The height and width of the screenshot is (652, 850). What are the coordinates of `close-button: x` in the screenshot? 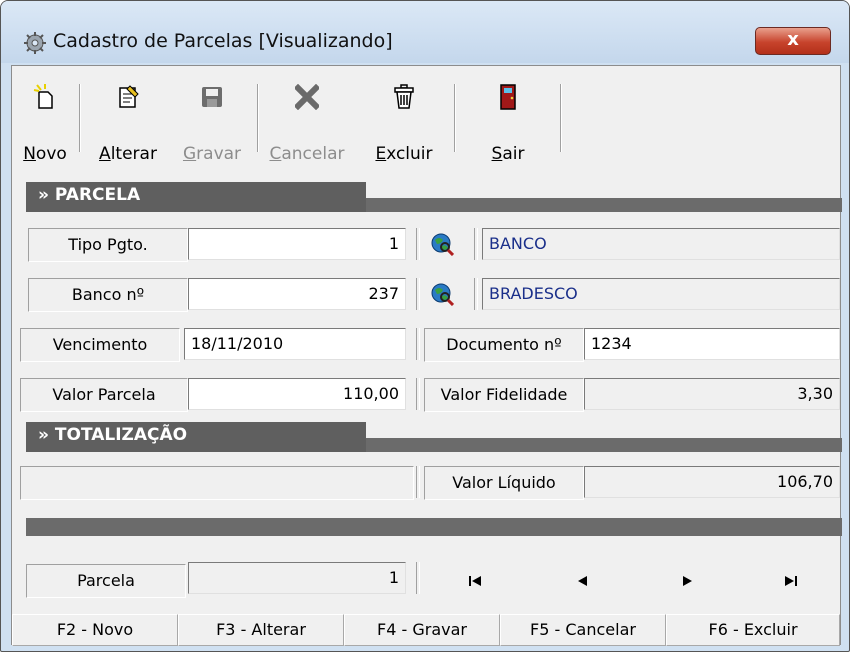 It's located at (793, 41).